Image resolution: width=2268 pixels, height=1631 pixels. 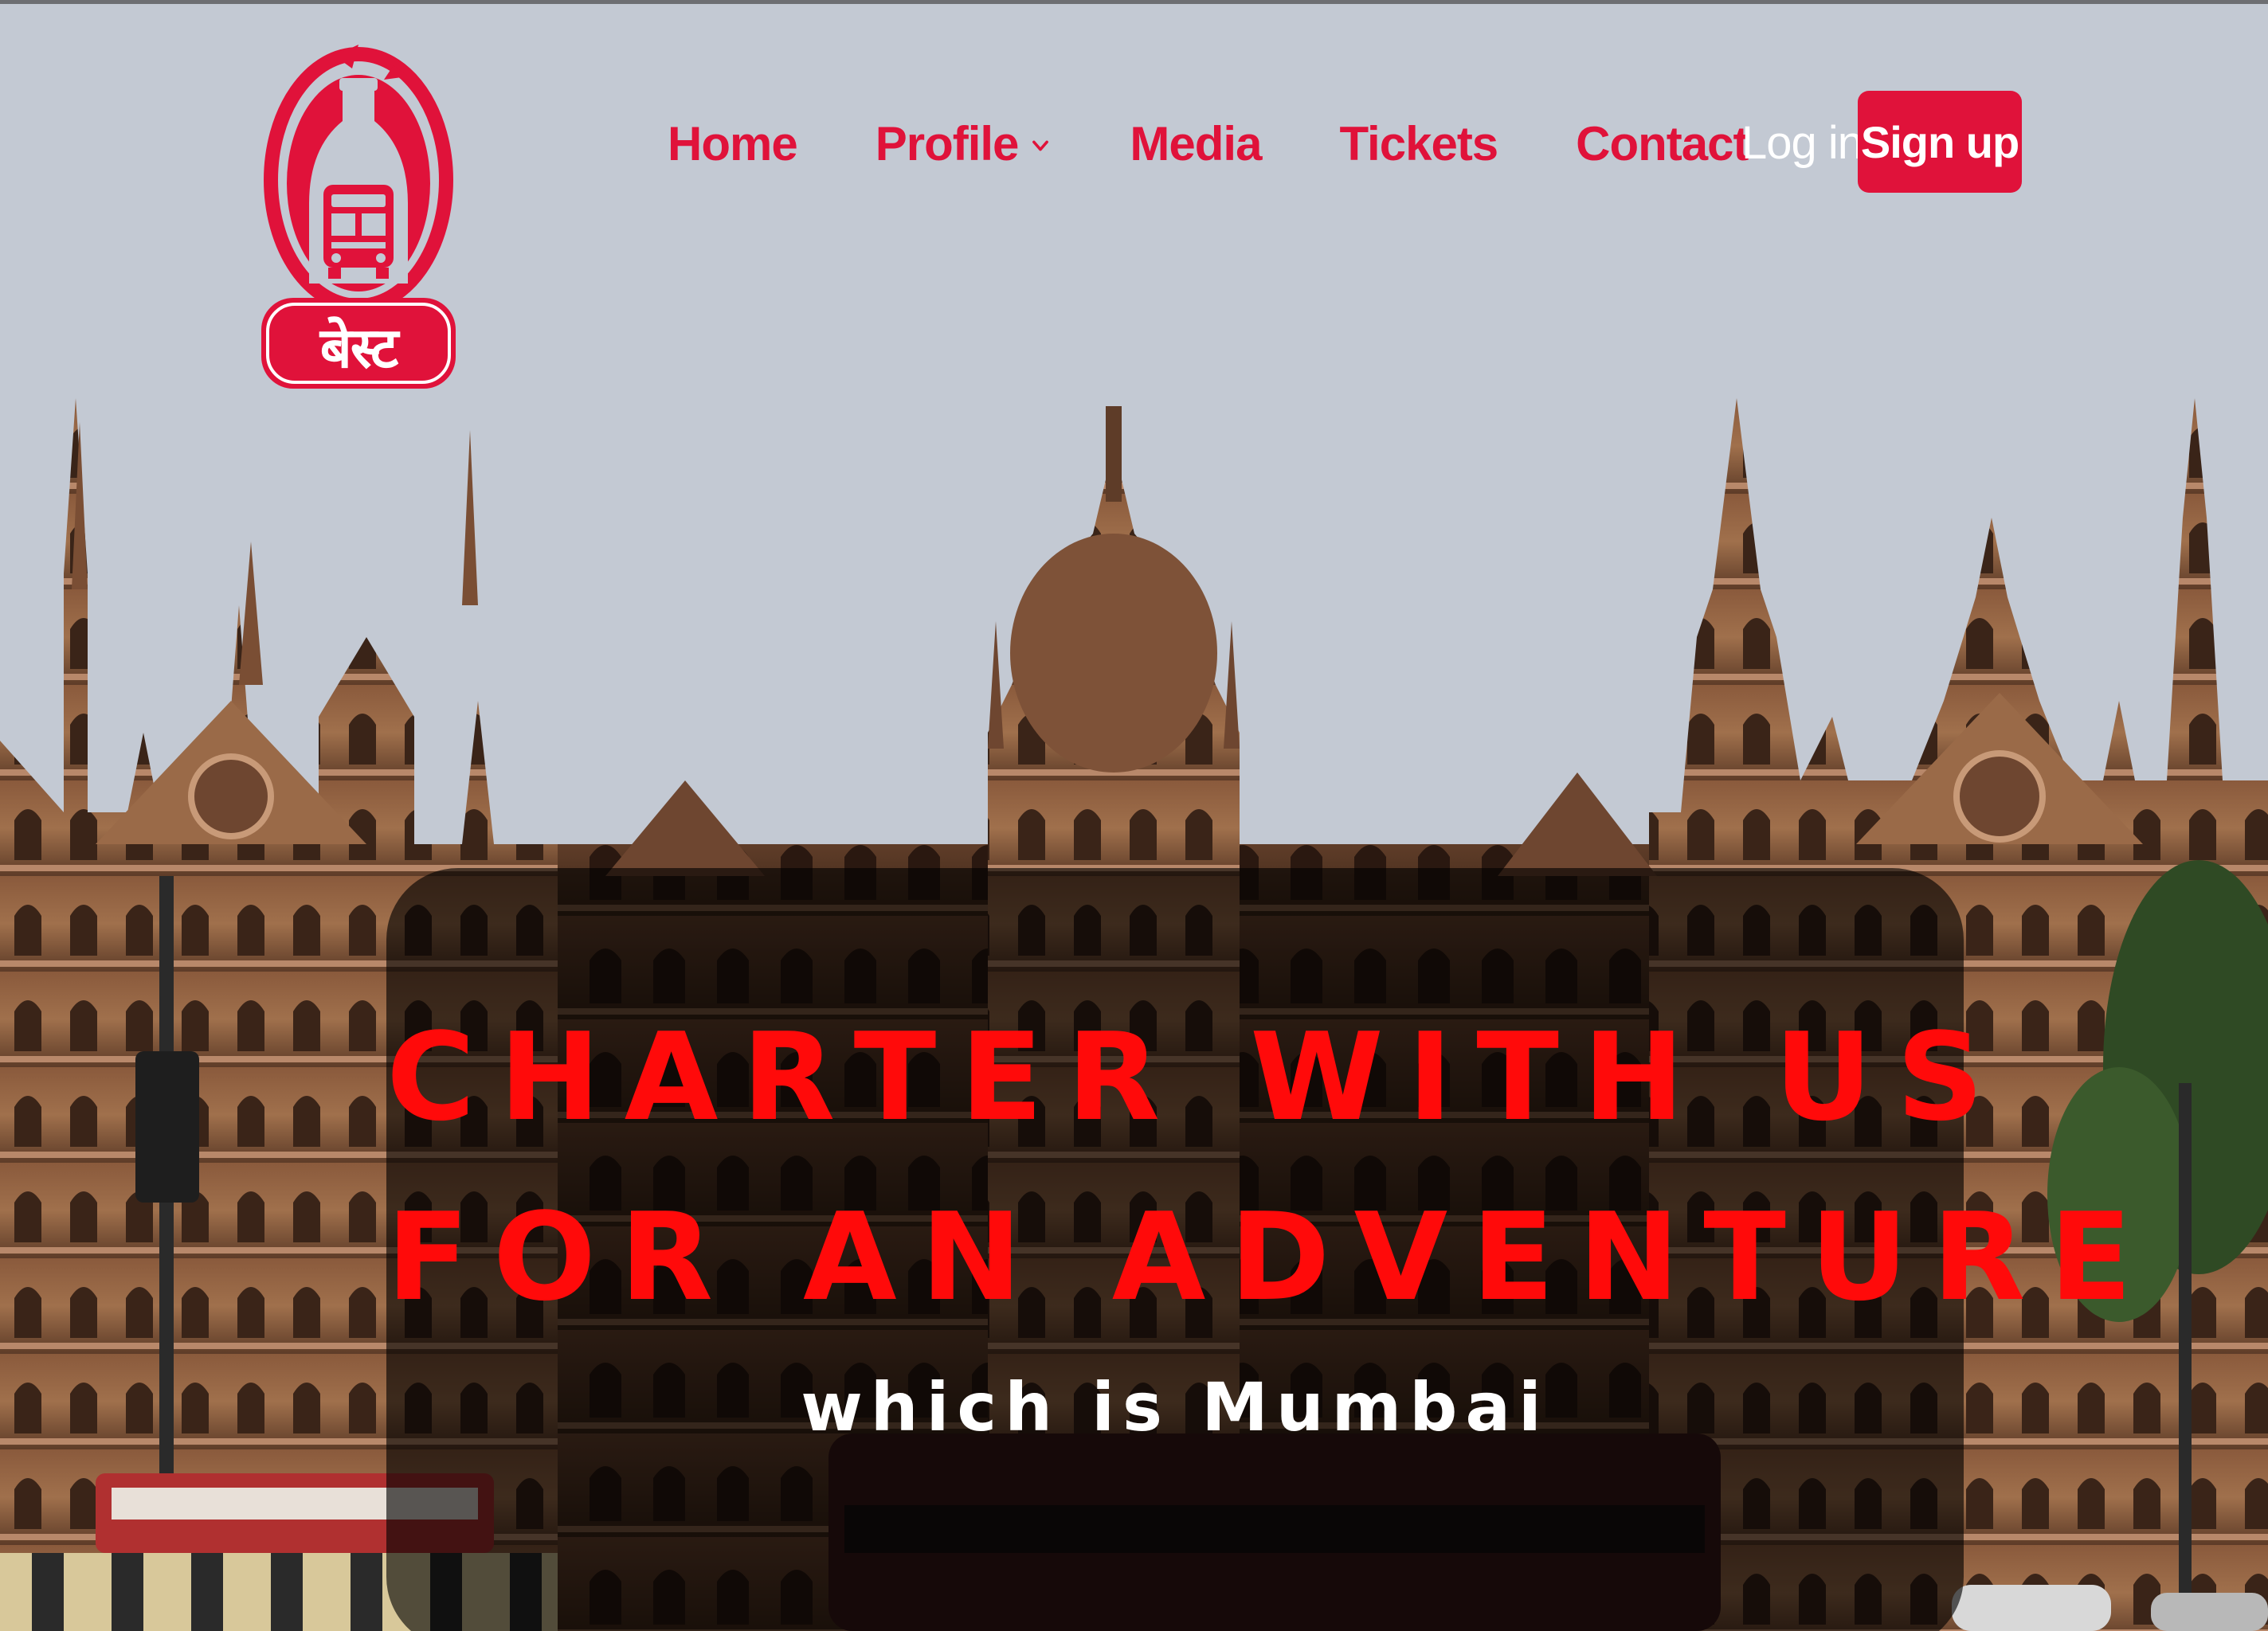 What do you see at coordinates (1663, 143) in the screenshot?
I see `nav-item-contact: Contact` at bounding box center [1663, 143].